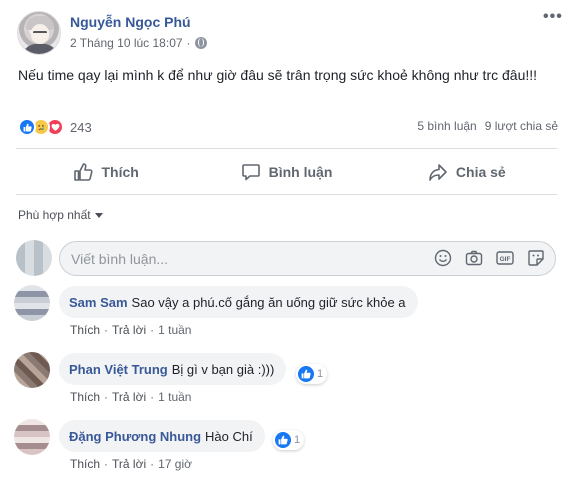  What do you see at coordinates (536, 258) in the screenshot?
I see `sticker-icon` at bounding box center [536, 258].